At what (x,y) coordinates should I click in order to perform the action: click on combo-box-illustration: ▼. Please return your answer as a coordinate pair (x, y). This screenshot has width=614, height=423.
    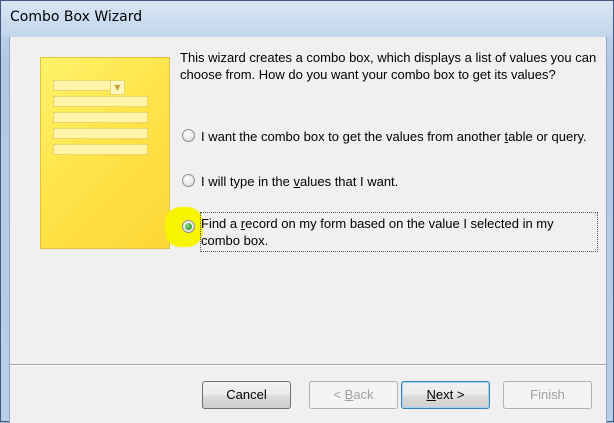
    Looking at the image, I should click on (105, 153).